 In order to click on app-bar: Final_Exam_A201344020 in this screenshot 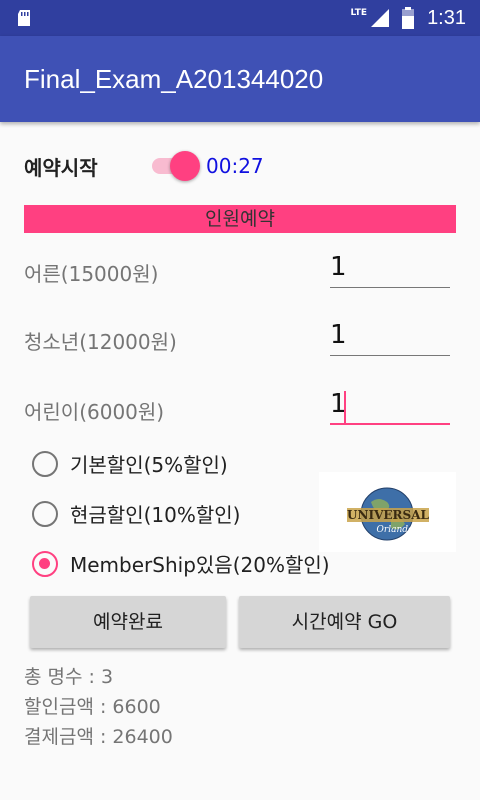, I will do `click(240, 79)`.